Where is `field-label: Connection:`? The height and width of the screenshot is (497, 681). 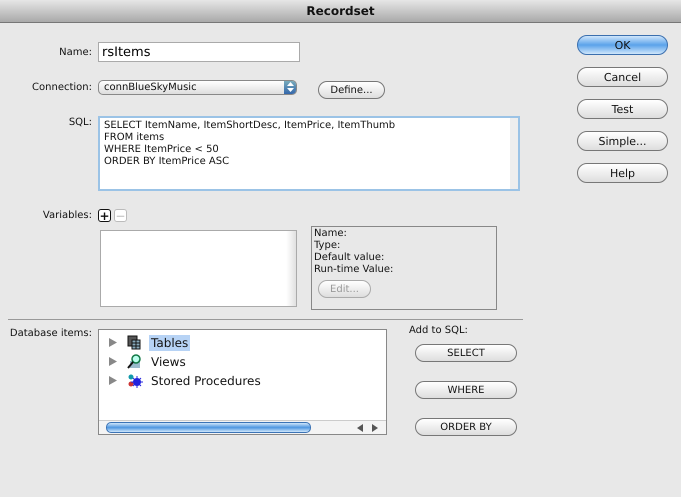
field-label: Connection: is located at coordinates (62, 87).